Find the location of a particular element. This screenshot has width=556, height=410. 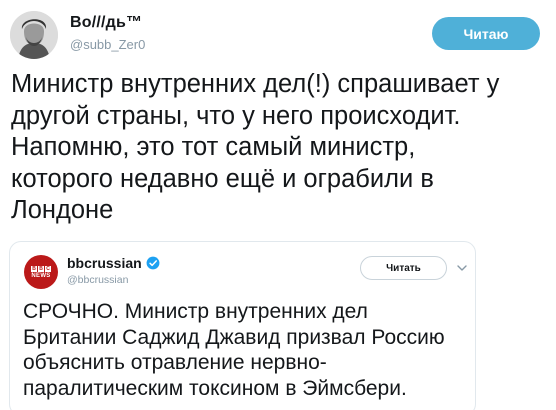

author-display-name: Во///дь™ is located at coordinates (106, 23).